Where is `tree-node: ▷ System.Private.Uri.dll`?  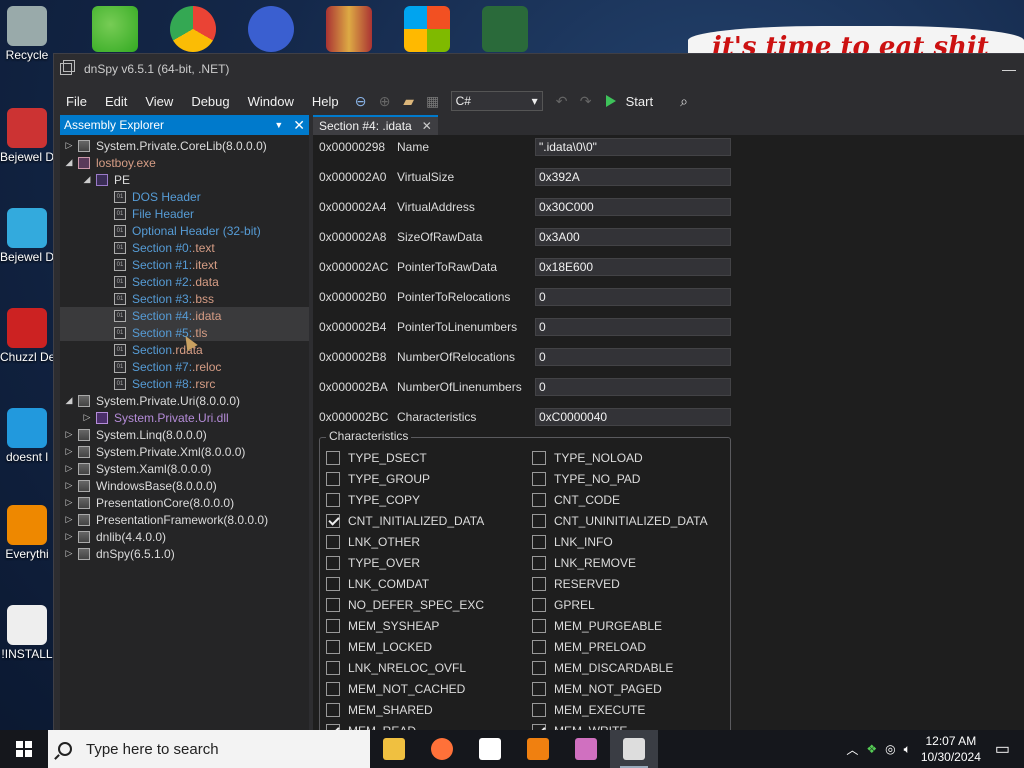 tree-node: ▷ System.Private.Uri.dll is located at coordinates (184, 417).